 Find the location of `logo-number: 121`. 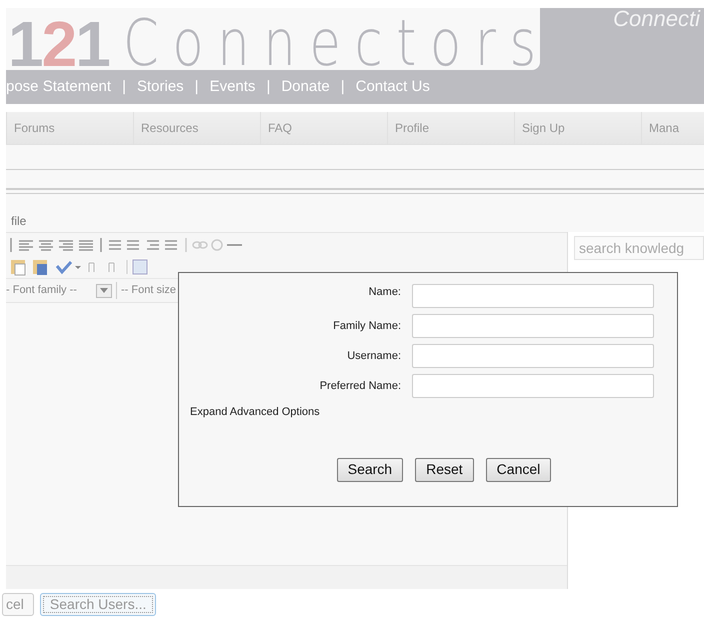

logo-number: 121 is located at coordinates (58, 41).